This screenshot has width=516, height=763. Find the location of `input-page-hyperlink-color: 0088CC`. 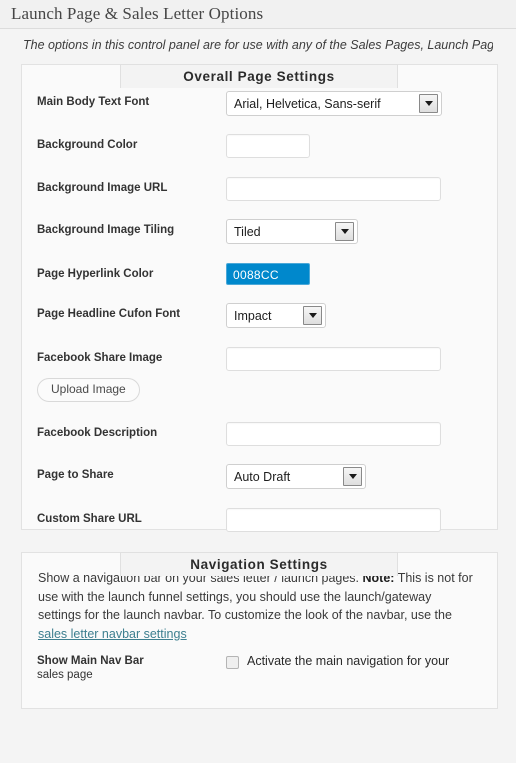

input-page-hyperlink-color: 0088CC is located at coordinates (268, 274).